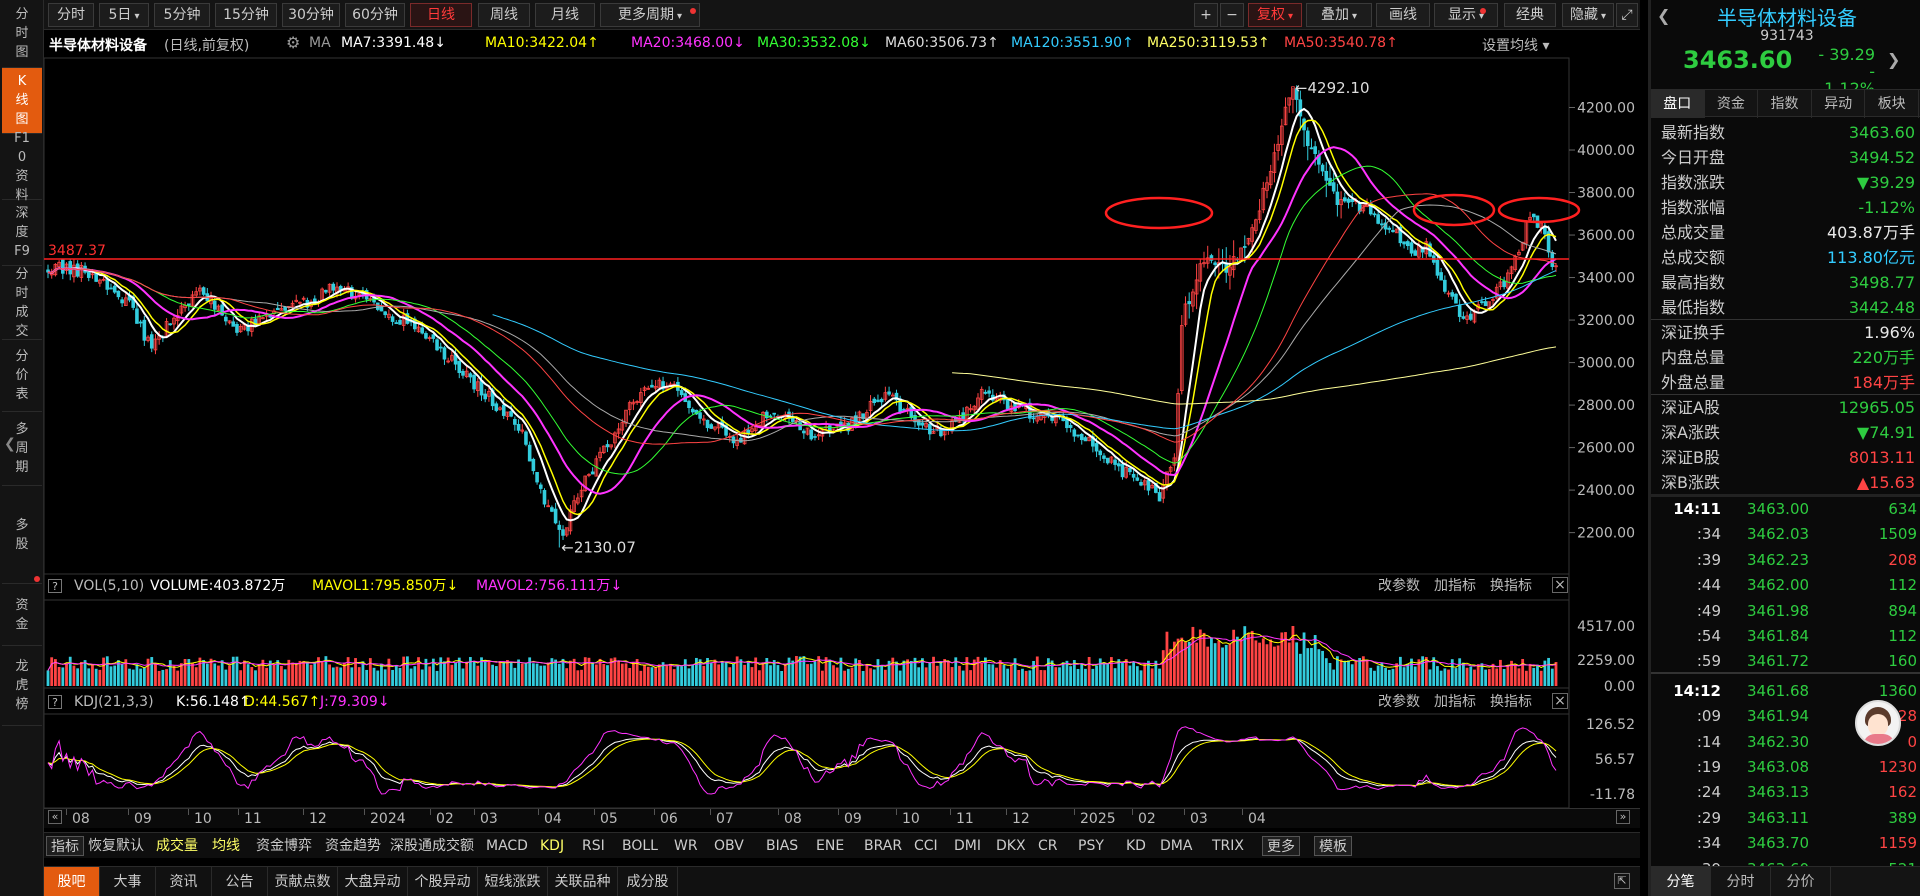  I want to click on nav-3: 深度F9, so click(22, 233).